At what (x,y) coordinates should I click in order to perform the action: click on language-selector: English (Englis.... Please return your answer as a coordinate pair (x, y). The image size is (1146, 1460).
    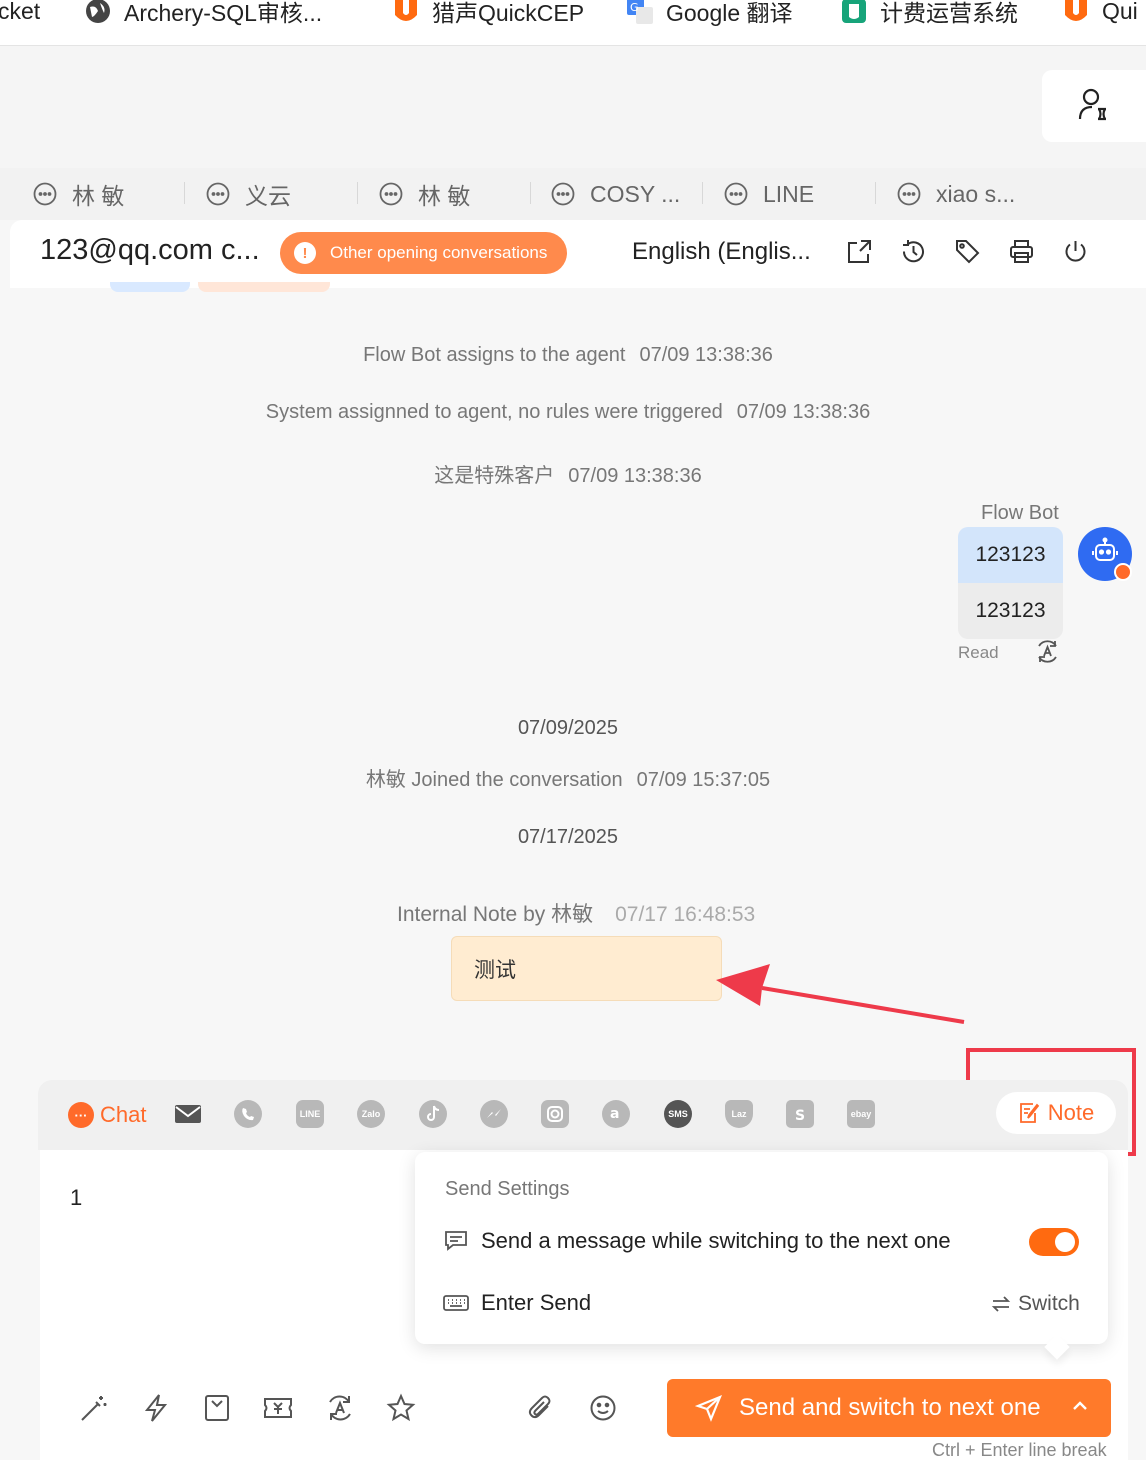
    Looking at the image, I should click on (721, 252).